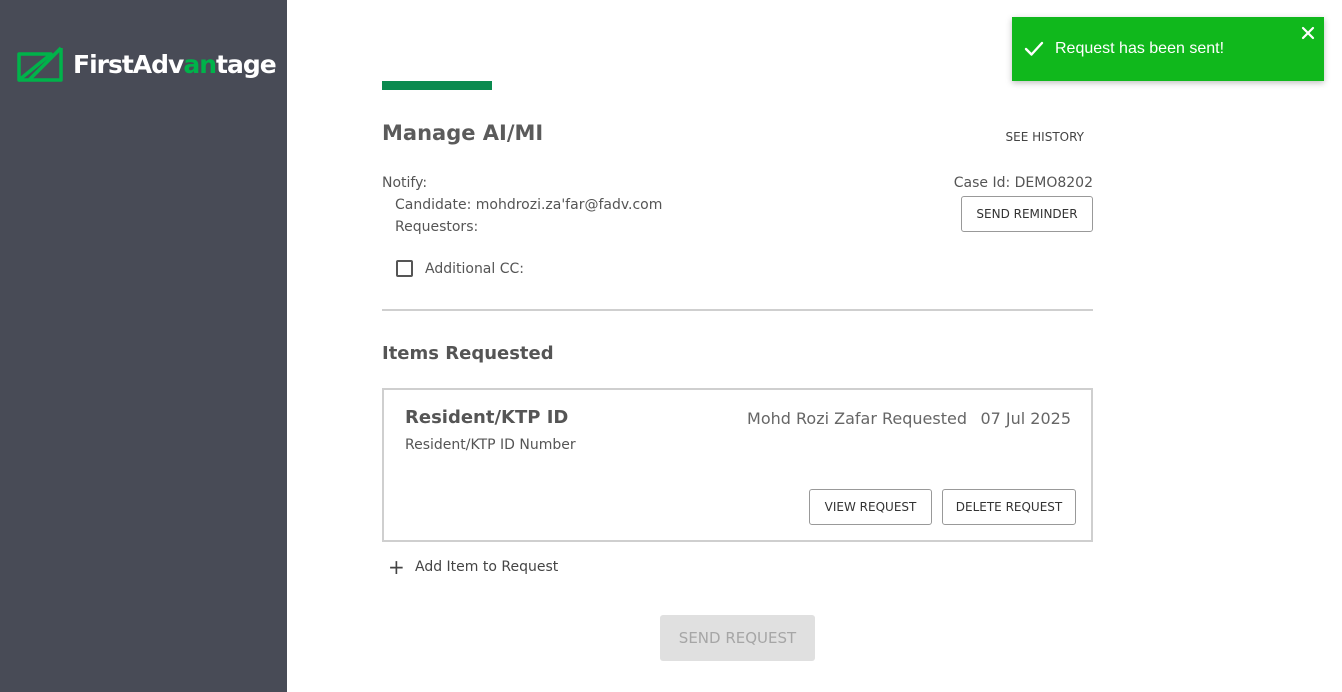 Image resolution: width=1342 pixels, height=692 pixels. I want to click on send-reminder-button: SEND REMINDER, so click(1027, 214).